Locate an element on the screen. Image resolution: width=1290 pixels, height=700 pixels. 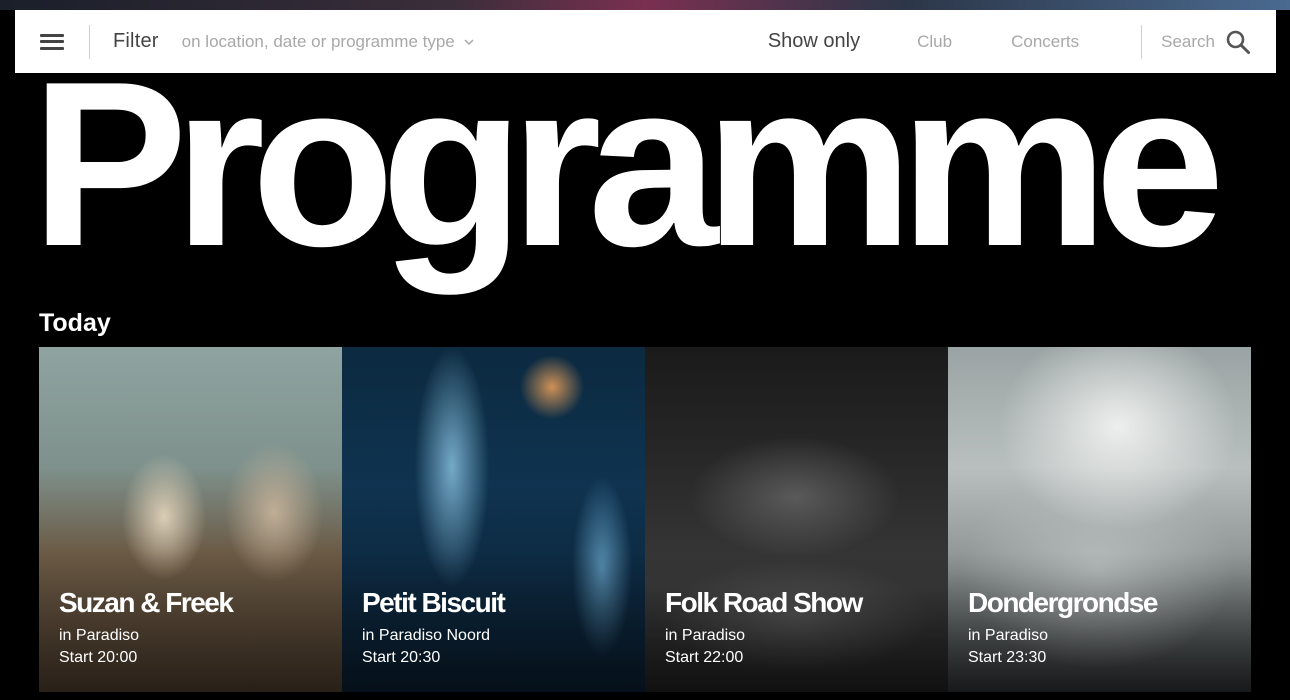
header-image-strip is located at coordinates (645, 5).